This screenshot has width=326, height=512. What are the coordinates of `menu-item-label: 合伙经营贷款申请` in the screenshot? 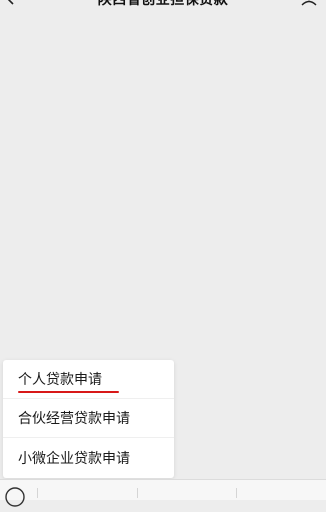 It's located at (74, 419).